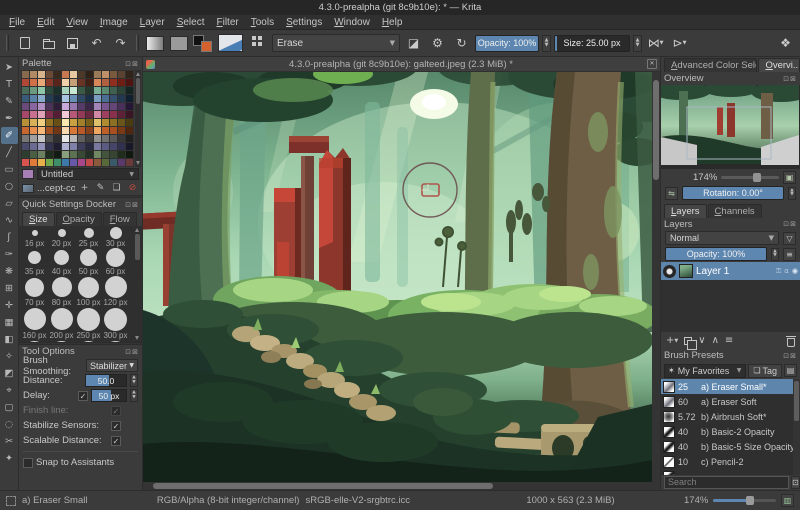 Image resolution: width=800 pixels, height=510 pixels. Describe the element at coordinates (669, 271) in the screenshot. I see `layer-visibility-eye-icon` at that location.